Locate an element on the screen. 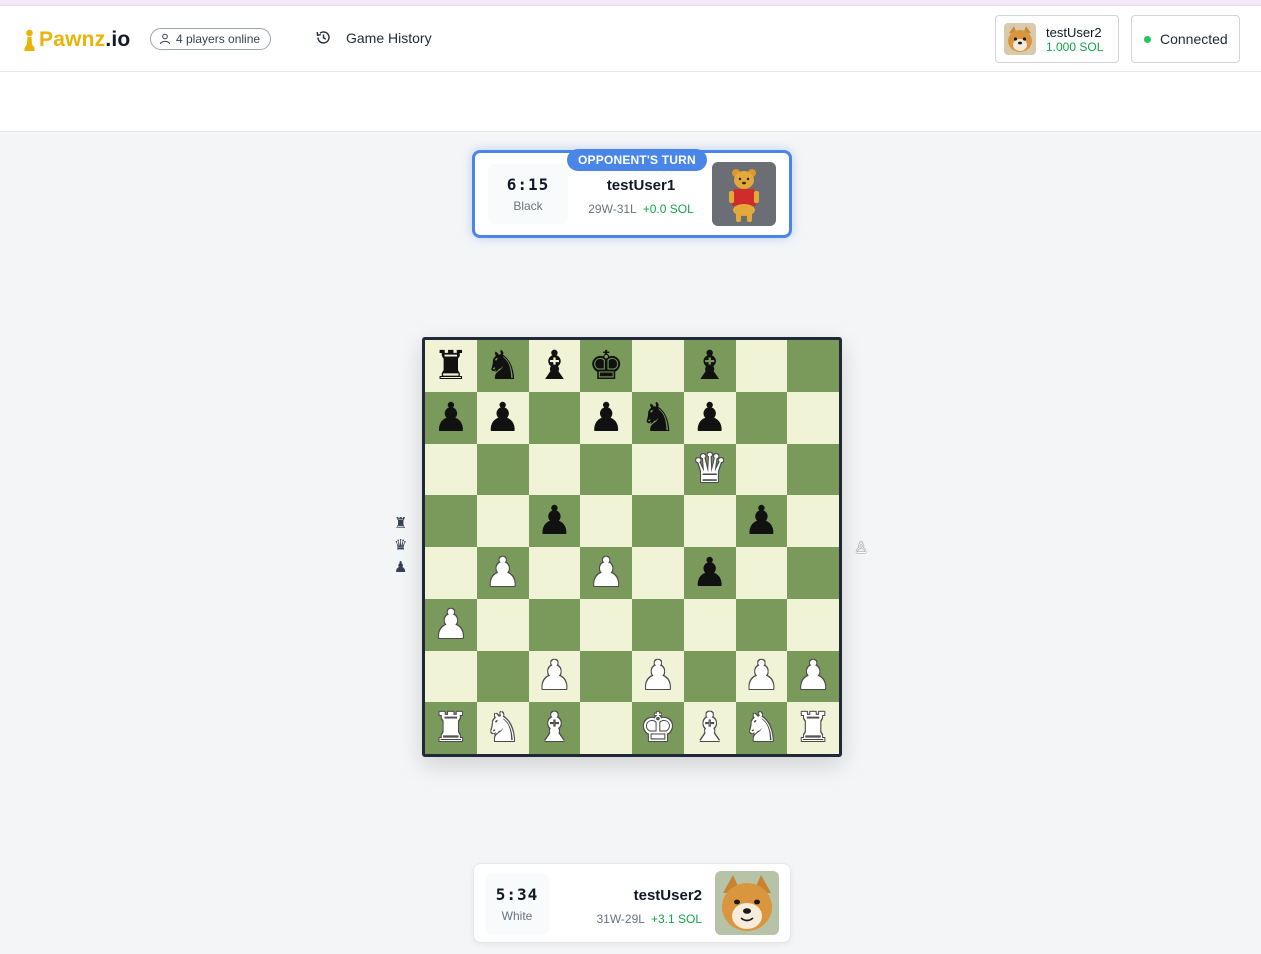 Image resolution: width=1261 pixels, height=954 pixels. white-pawn-e2: ♟ is located at coordinates (658, 676).